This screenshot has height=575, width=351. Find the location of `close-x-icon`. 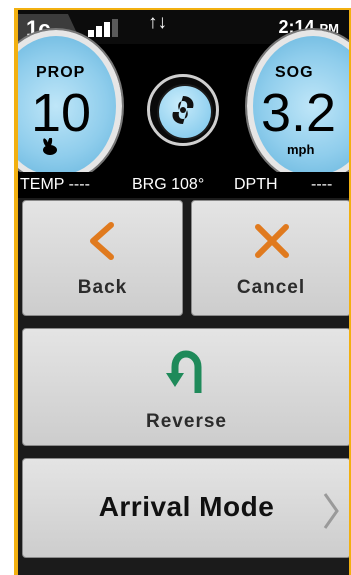

close-x-icon is located at coordinates (272, 243).